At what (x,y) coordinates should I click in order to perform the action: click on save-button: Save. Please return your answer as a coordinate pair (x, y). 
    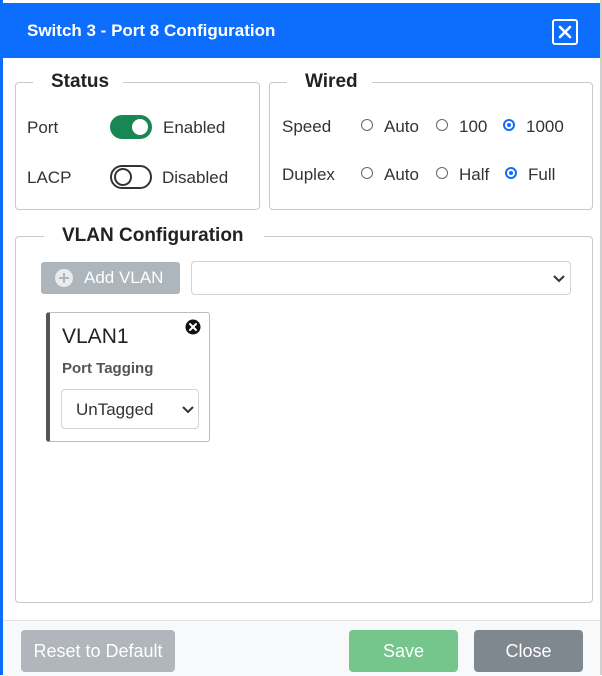
    Looking at the image, I should click on (403, 651).